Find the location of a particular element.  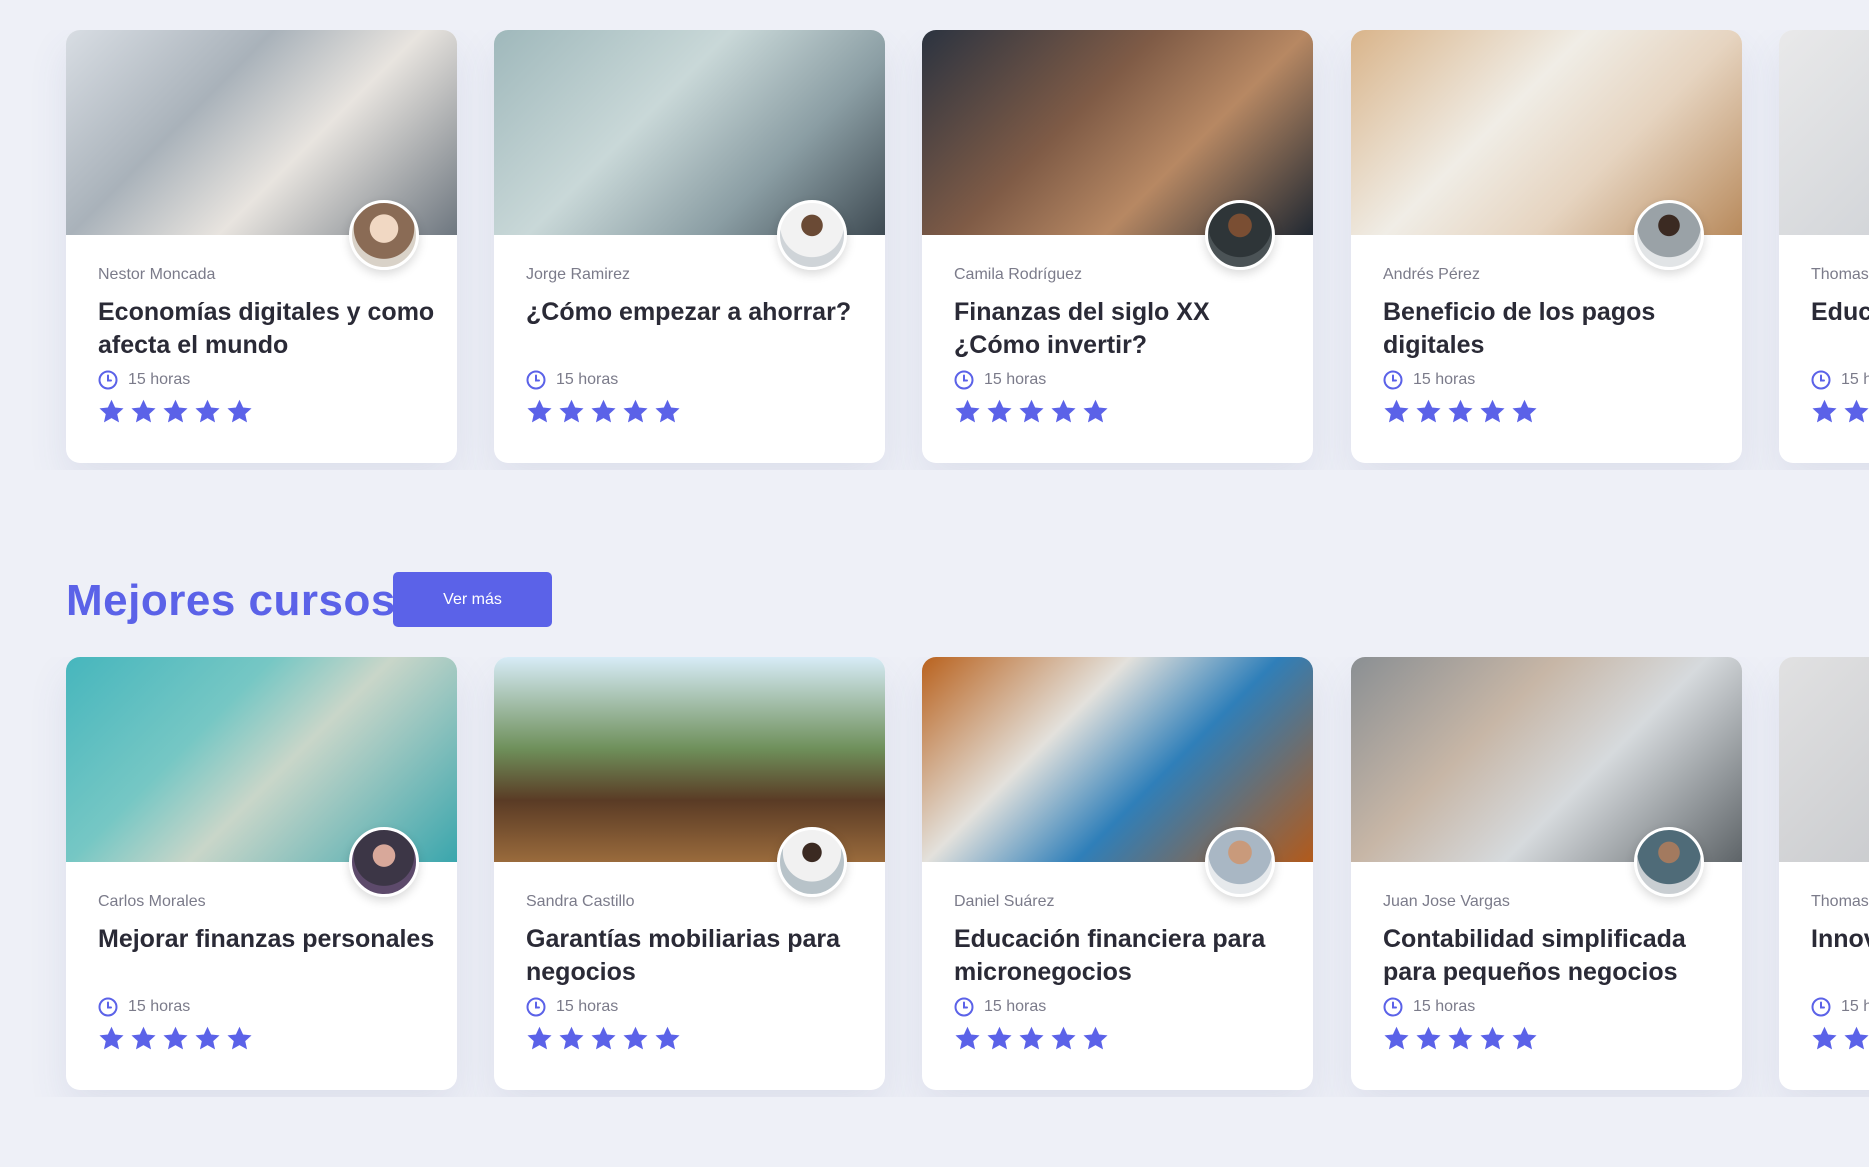

course-title: ¿Cómo empezar a ahorrar? is located at coordinates (696, 312).